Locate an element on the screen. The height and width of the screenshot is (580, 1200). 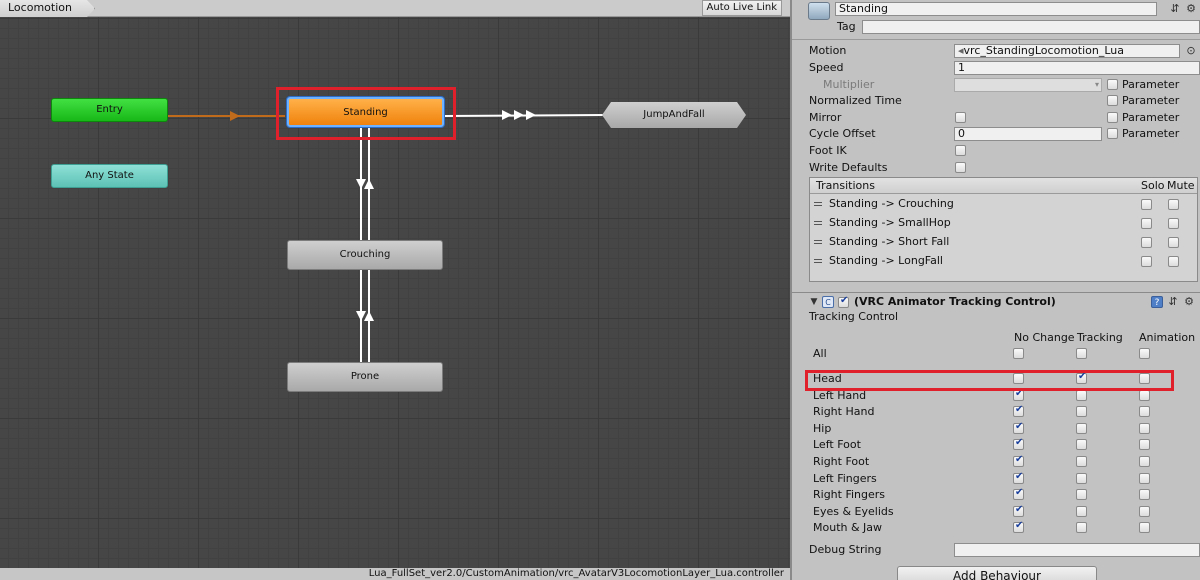
transition-label: Standing -> Crouching is located at coordinates (891, 203).